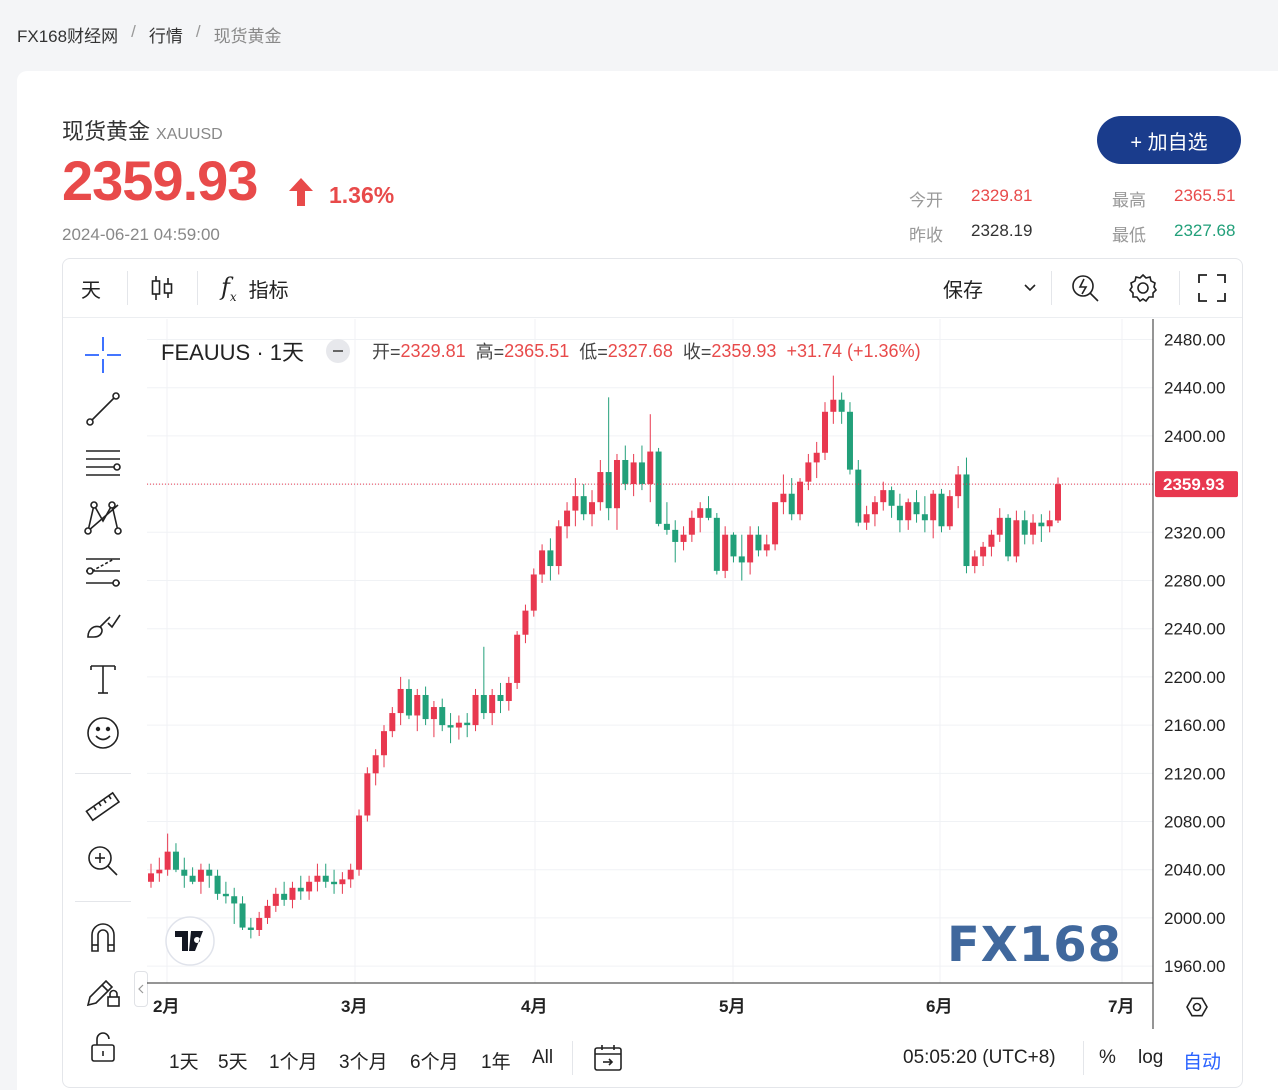 This screenshot has height=1090, width=1278. What do you see at coordinates (1202, 1060) in the screenshot?
I see `auto-scale-toggle: 自动` at bounding box center [1202, 1060].